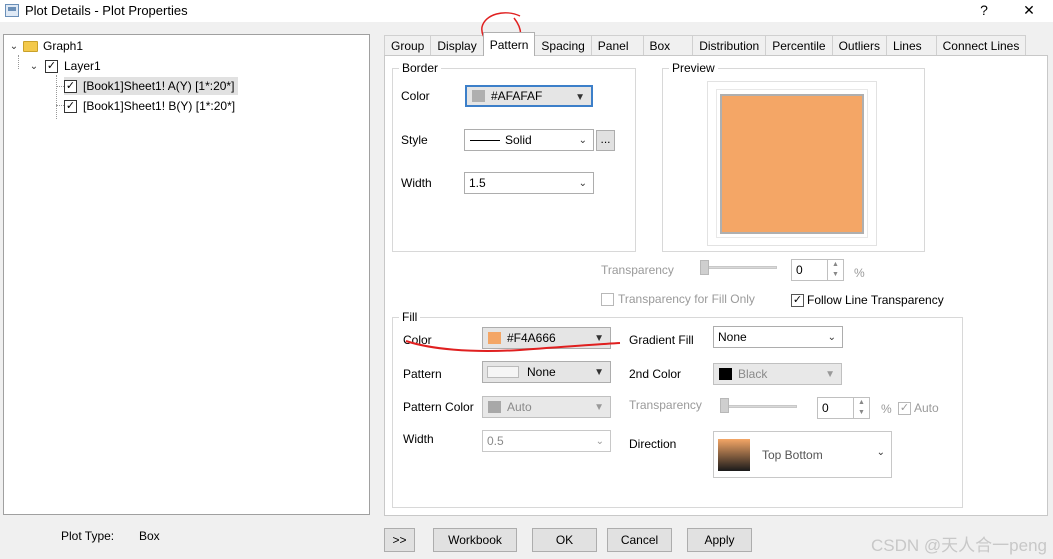  What do you see at coordinates (564, 540) in the screenshot?
I see `ok-button: OK` at bounding box center [564, 540].